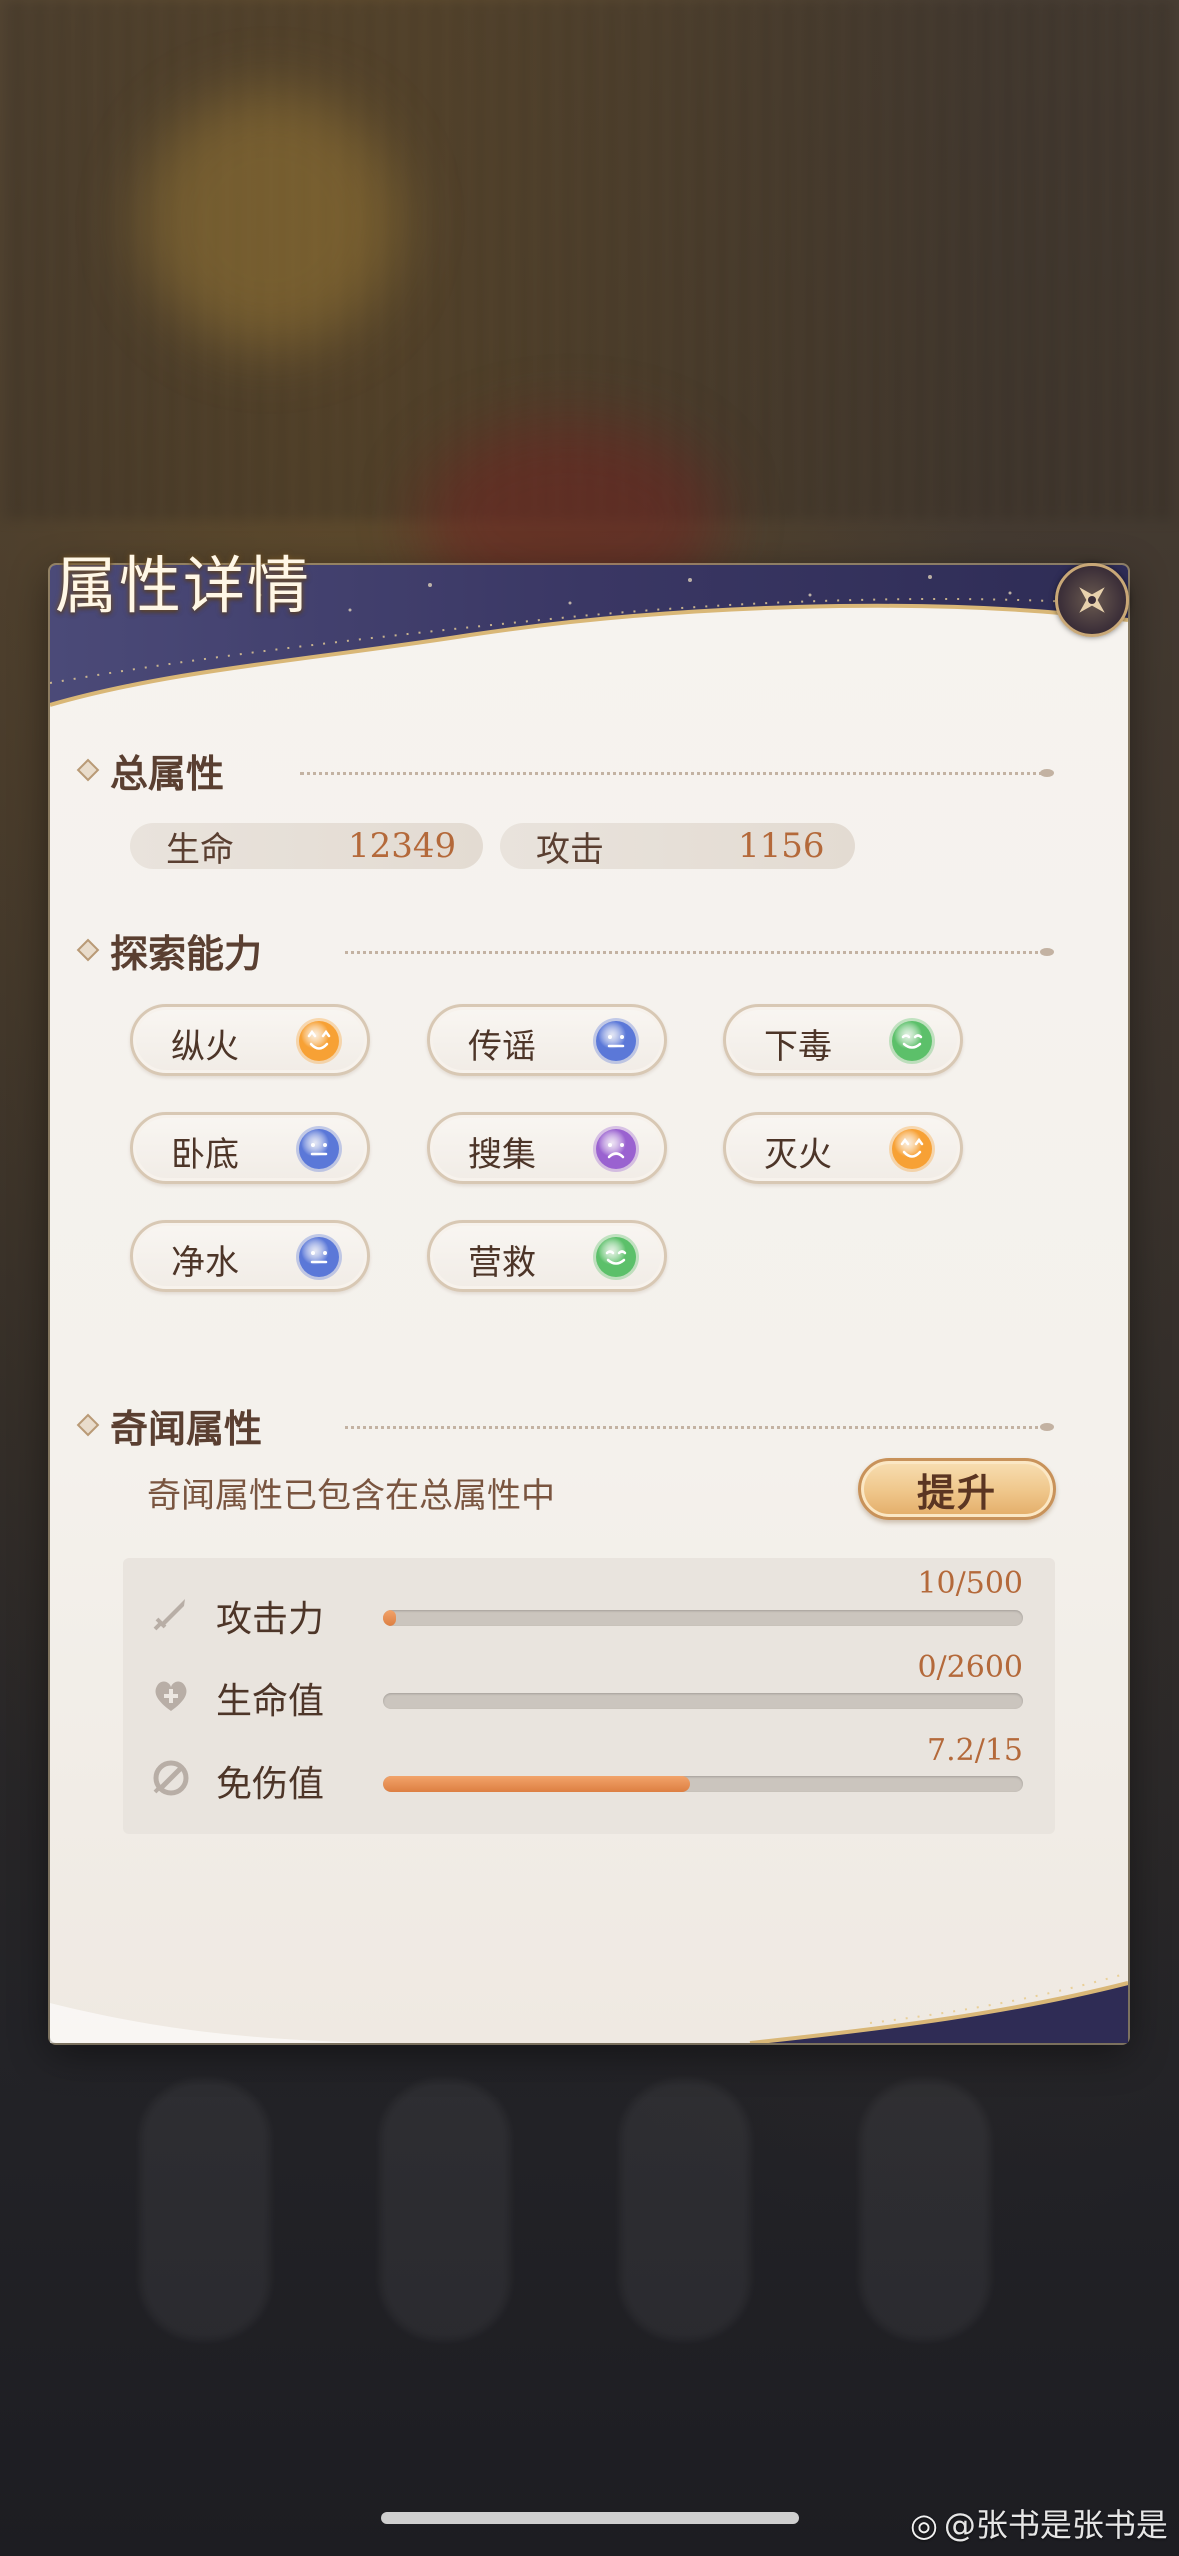 This screenshot has width=1179, height=2556. I want to click on ability-chip: 搜集, so click(547, 1148).